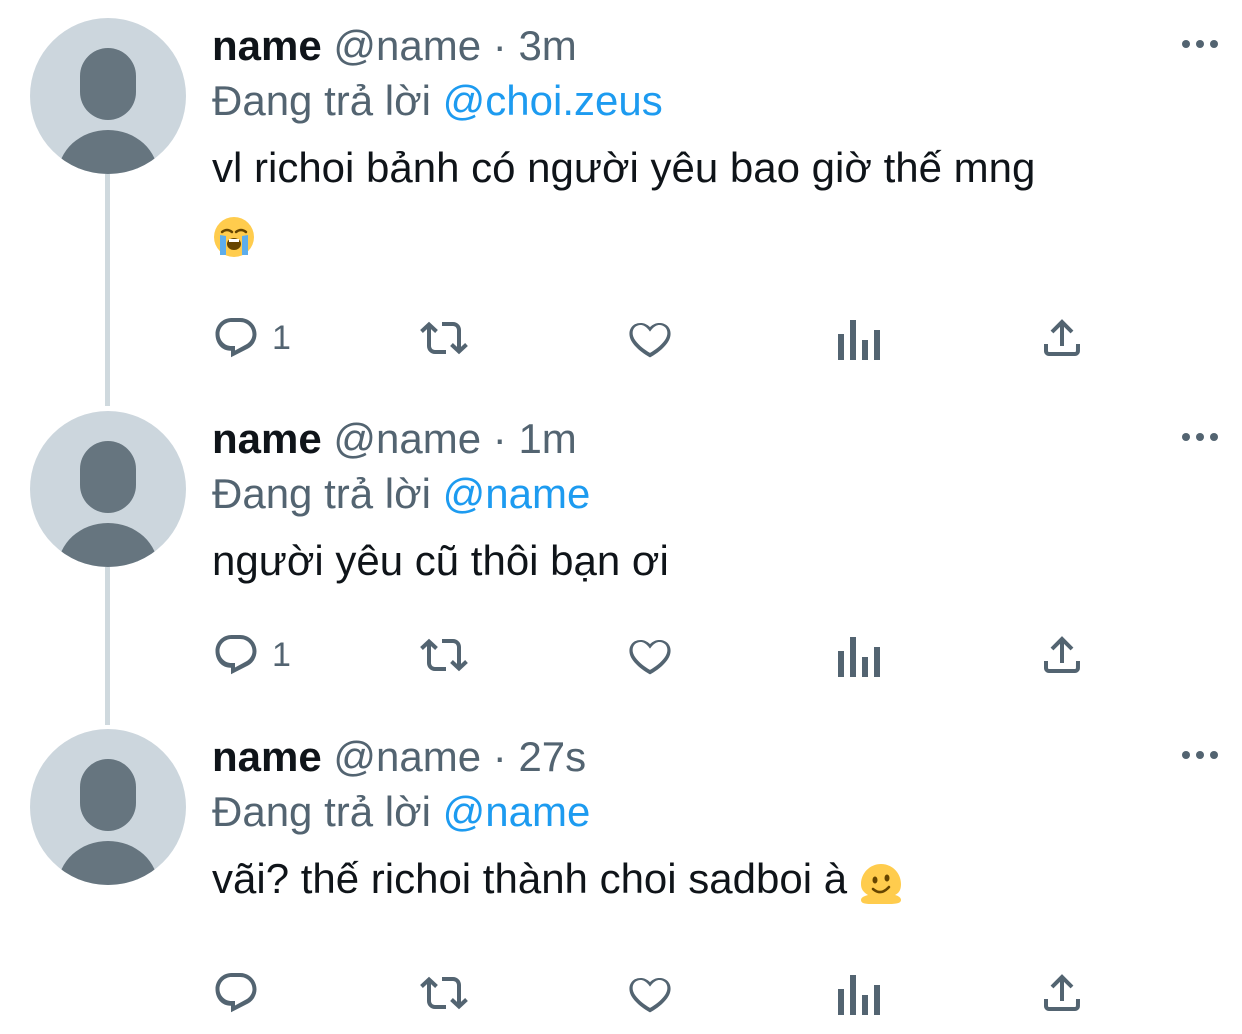 This screenshot has width=1242, height=1034. I want to click on timestamp: 1m, so click(547, 438).